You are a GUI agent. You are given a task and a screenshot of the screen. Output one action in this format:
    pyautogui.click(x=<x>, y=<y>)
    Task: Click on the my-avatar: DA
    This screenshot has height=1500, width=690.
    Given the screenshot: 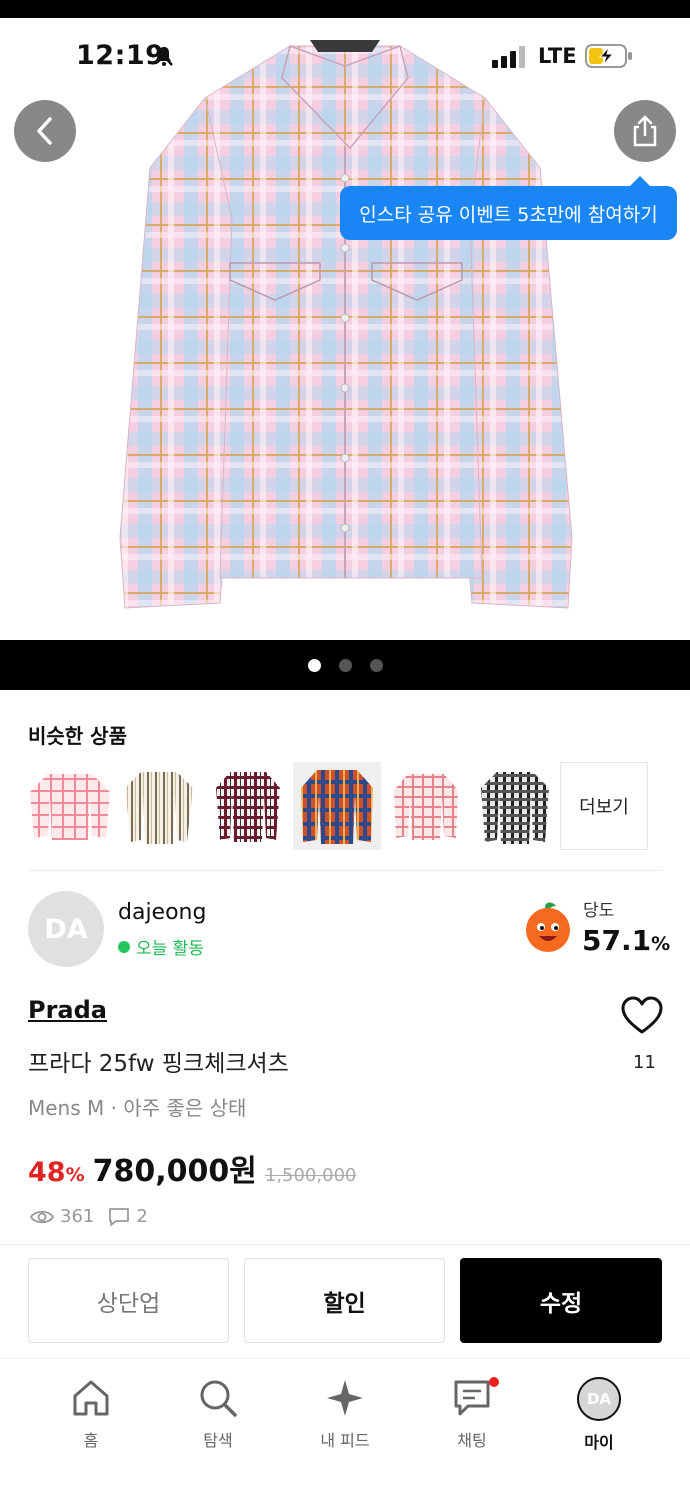 What is the action you would take?
    pyautogui.click(x=599, y=1399)
    